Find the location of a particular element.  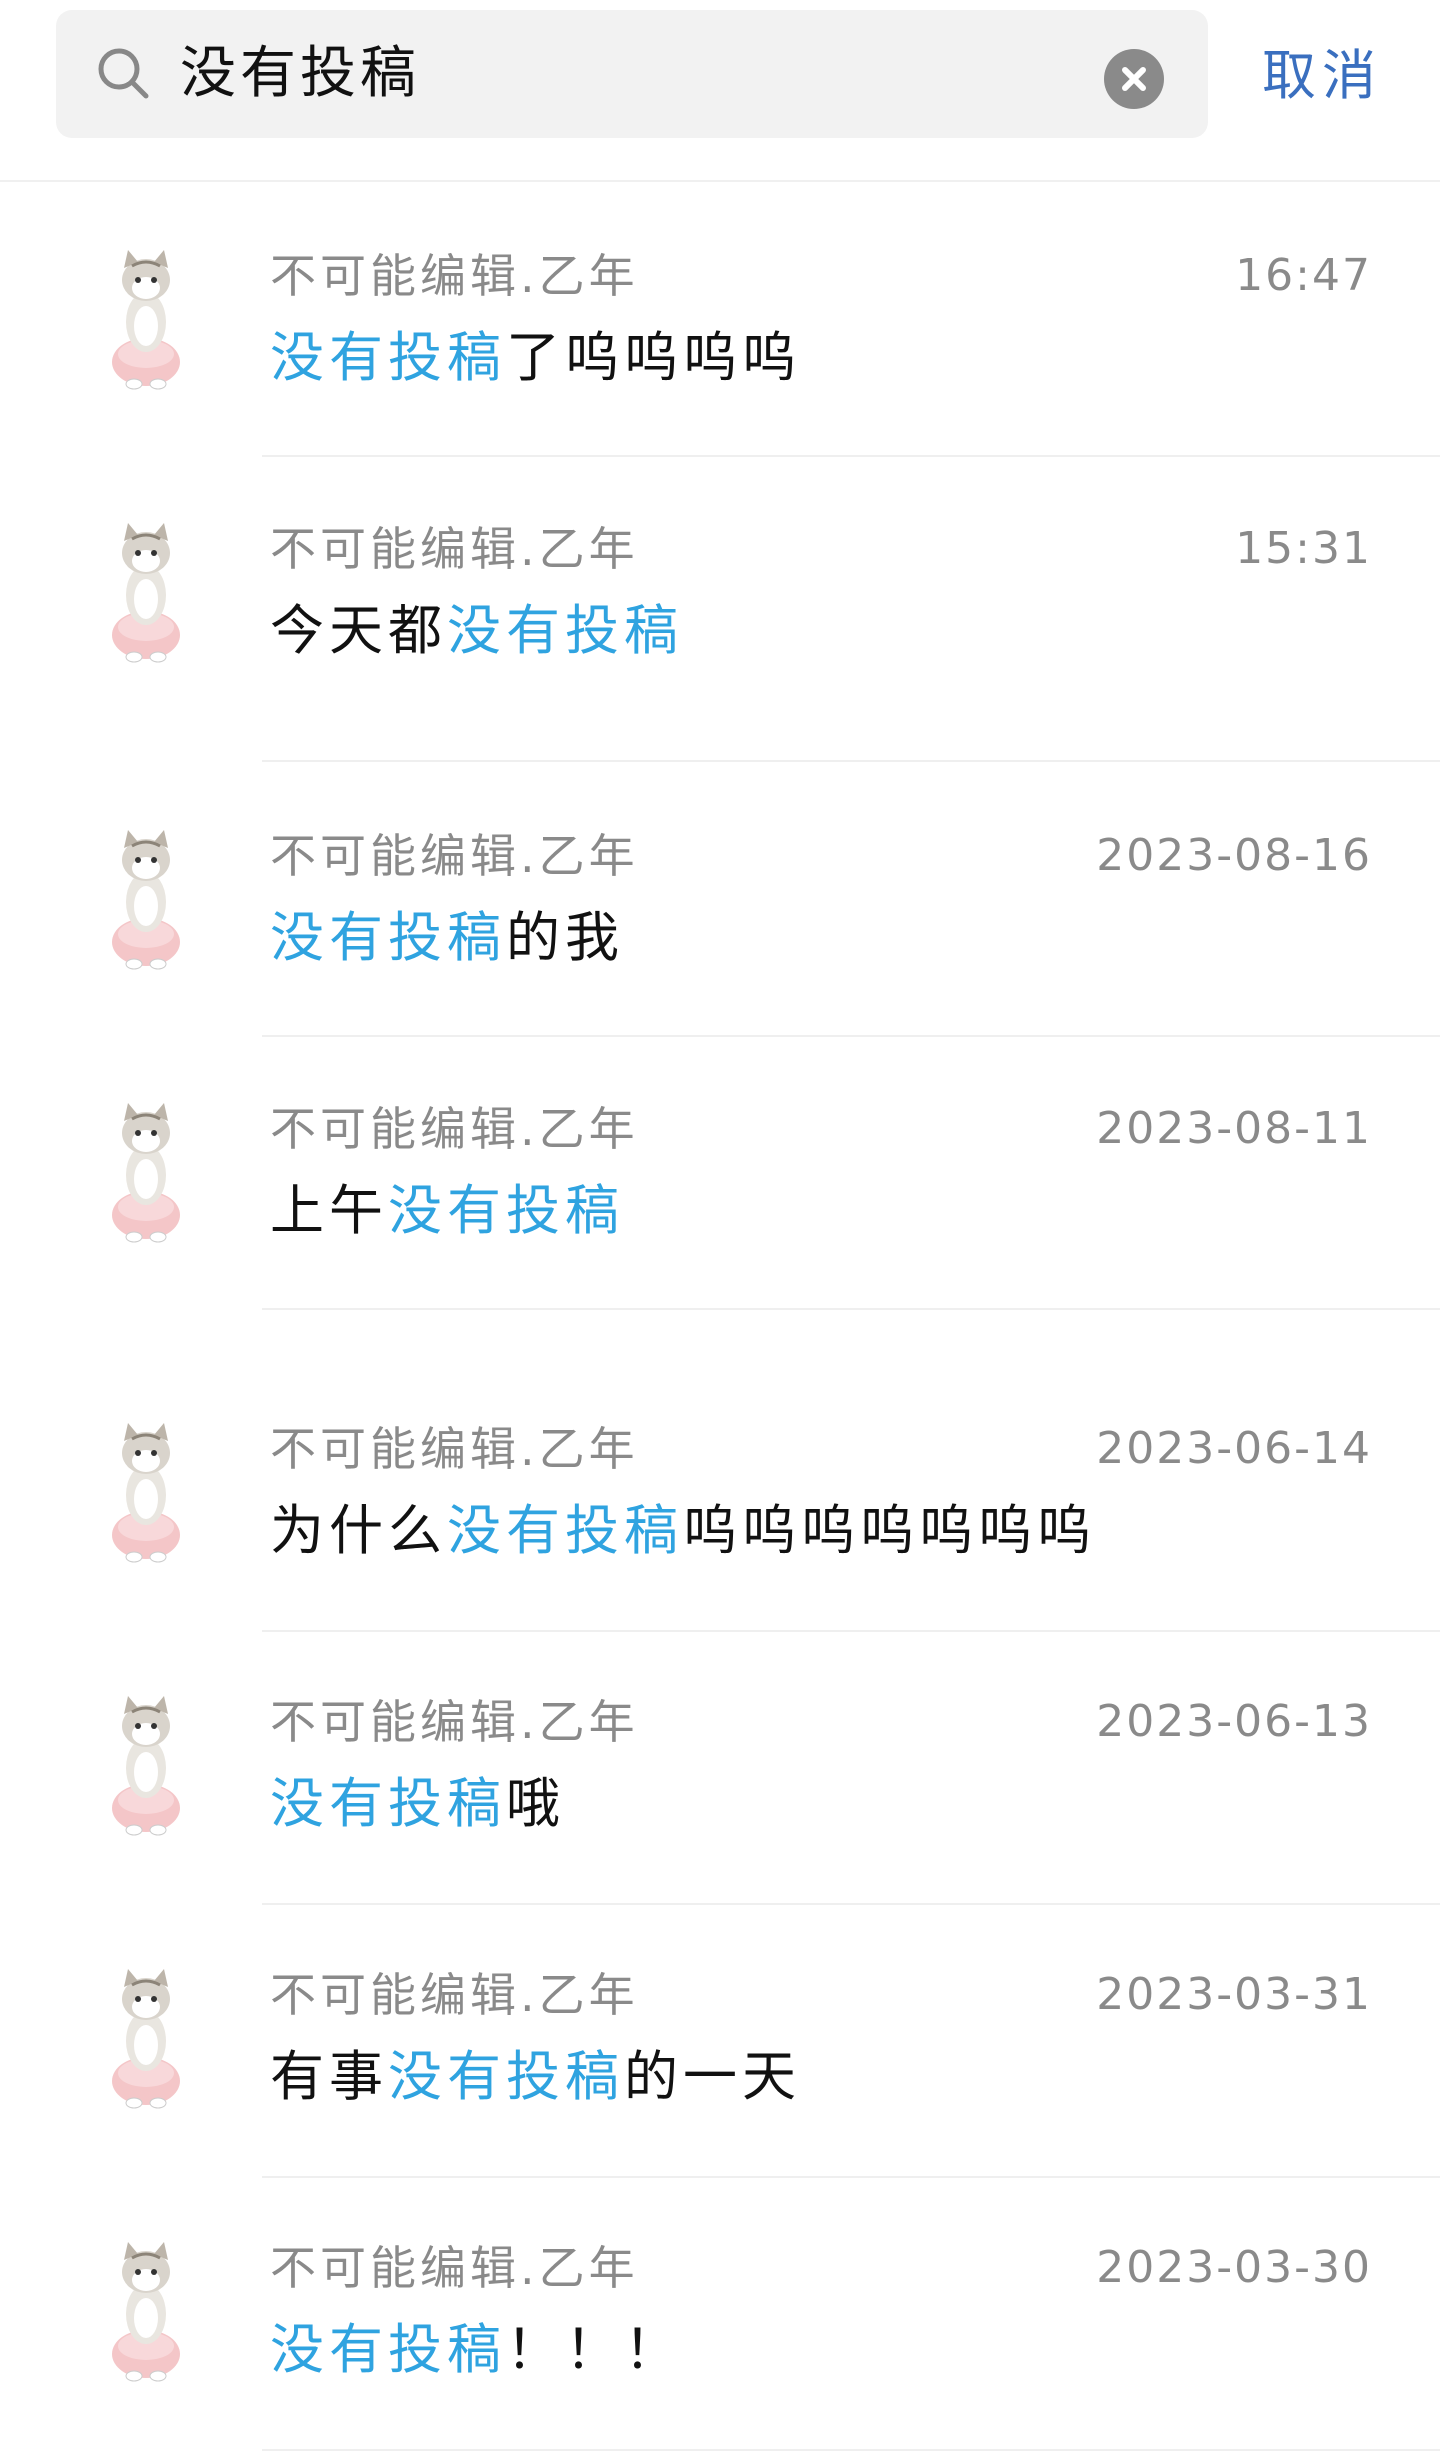

search-result-item: 不可能编辑.乙年 16:47 没有投稿了呜呜呜呜 is located at coordinates (720, 340).